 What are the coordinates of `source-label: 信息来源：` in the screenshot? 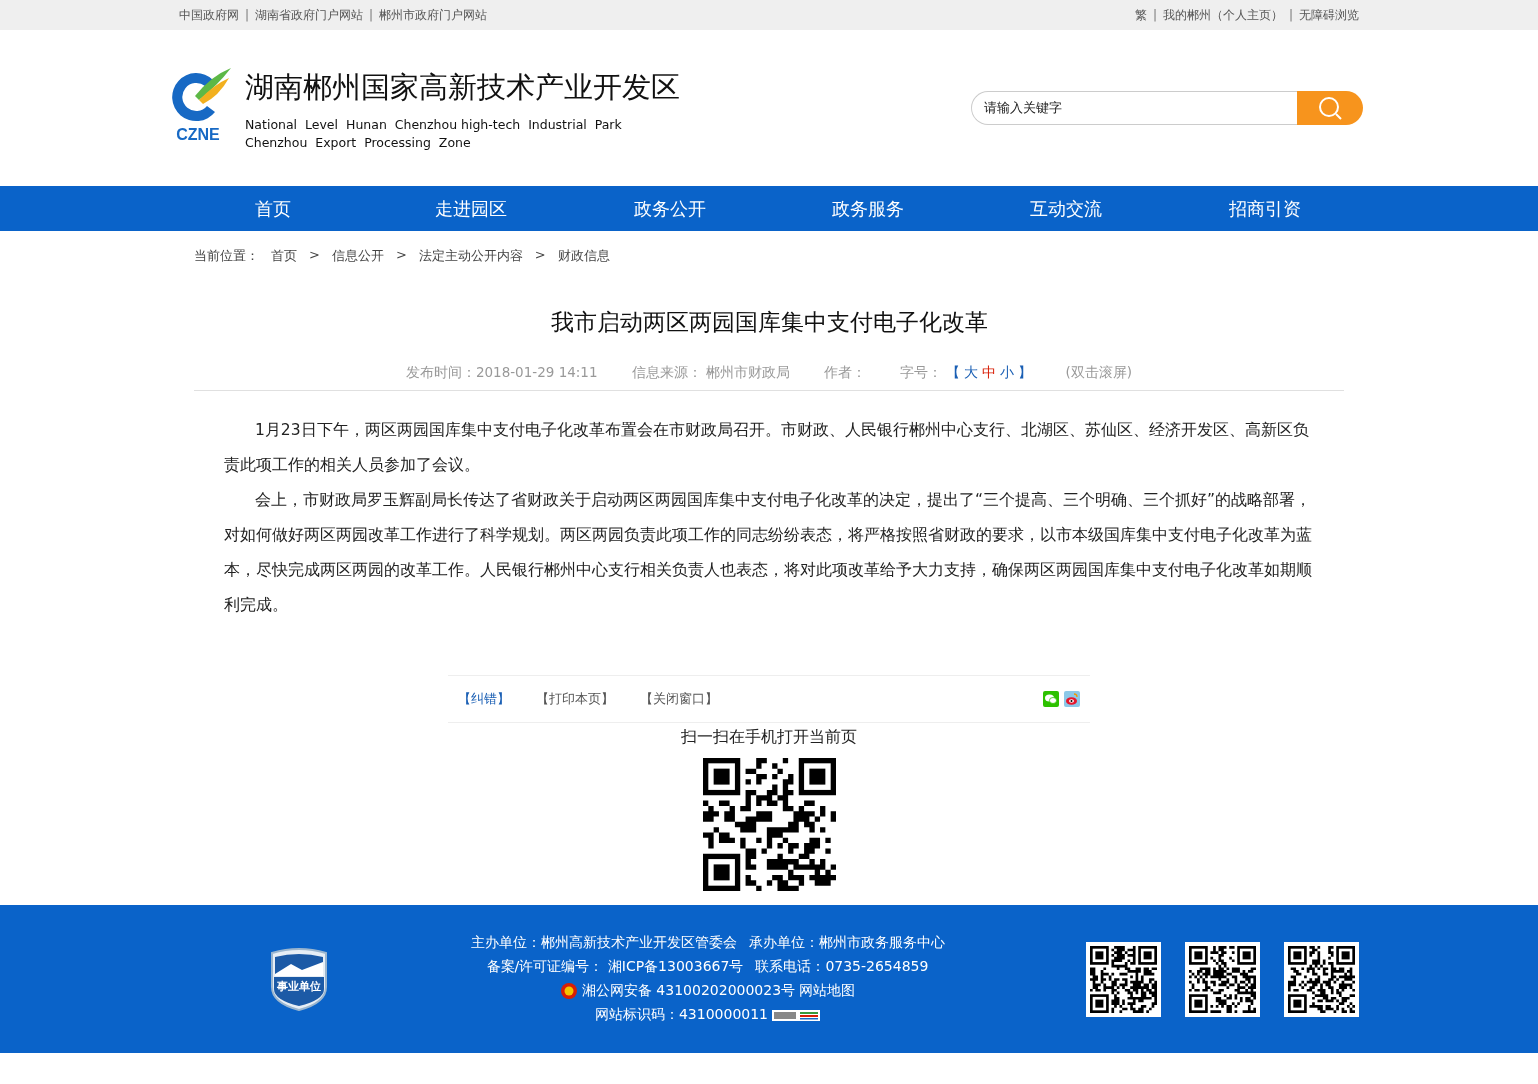 It's located at (666, 373).